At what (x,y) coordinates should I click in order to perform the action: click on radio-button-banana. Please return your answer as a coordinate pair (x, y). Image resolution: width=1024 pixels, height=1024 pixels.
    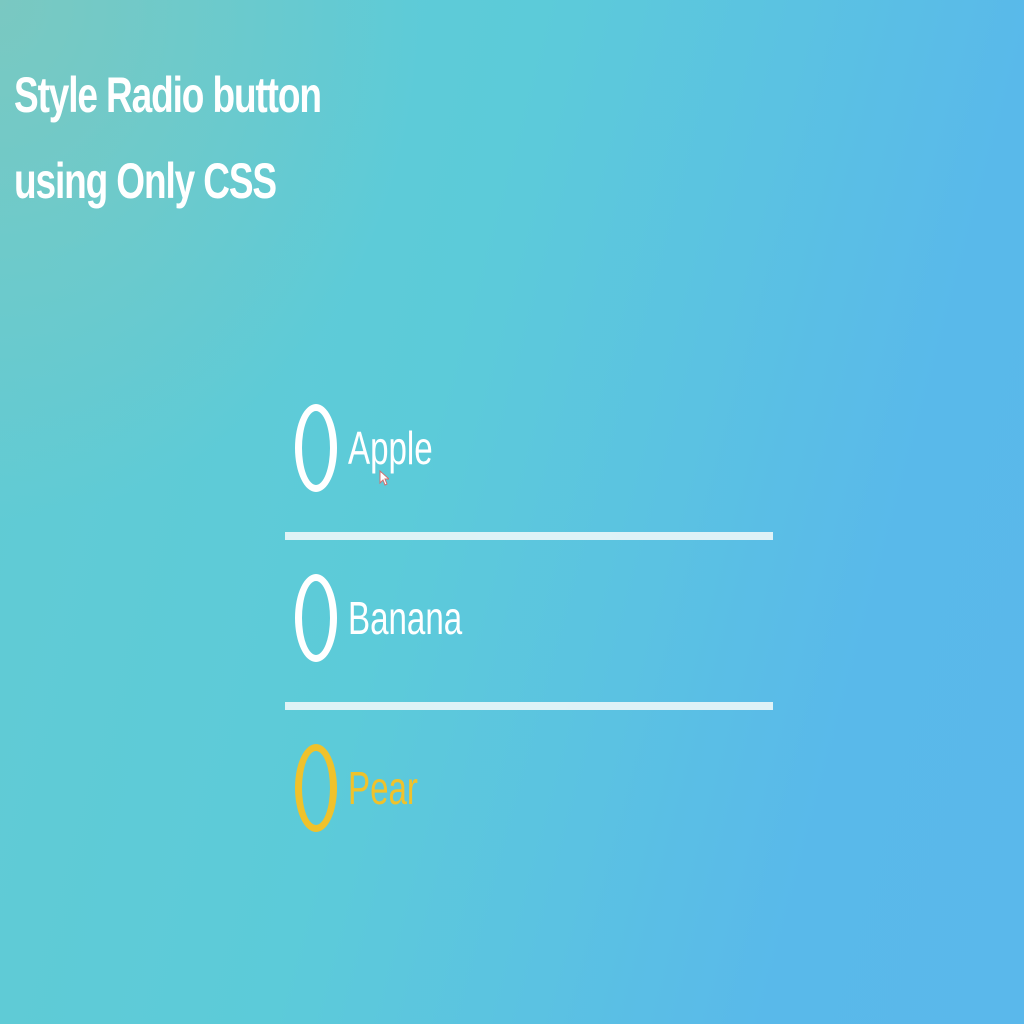
    Looking at the image, I should click on (316, 618).